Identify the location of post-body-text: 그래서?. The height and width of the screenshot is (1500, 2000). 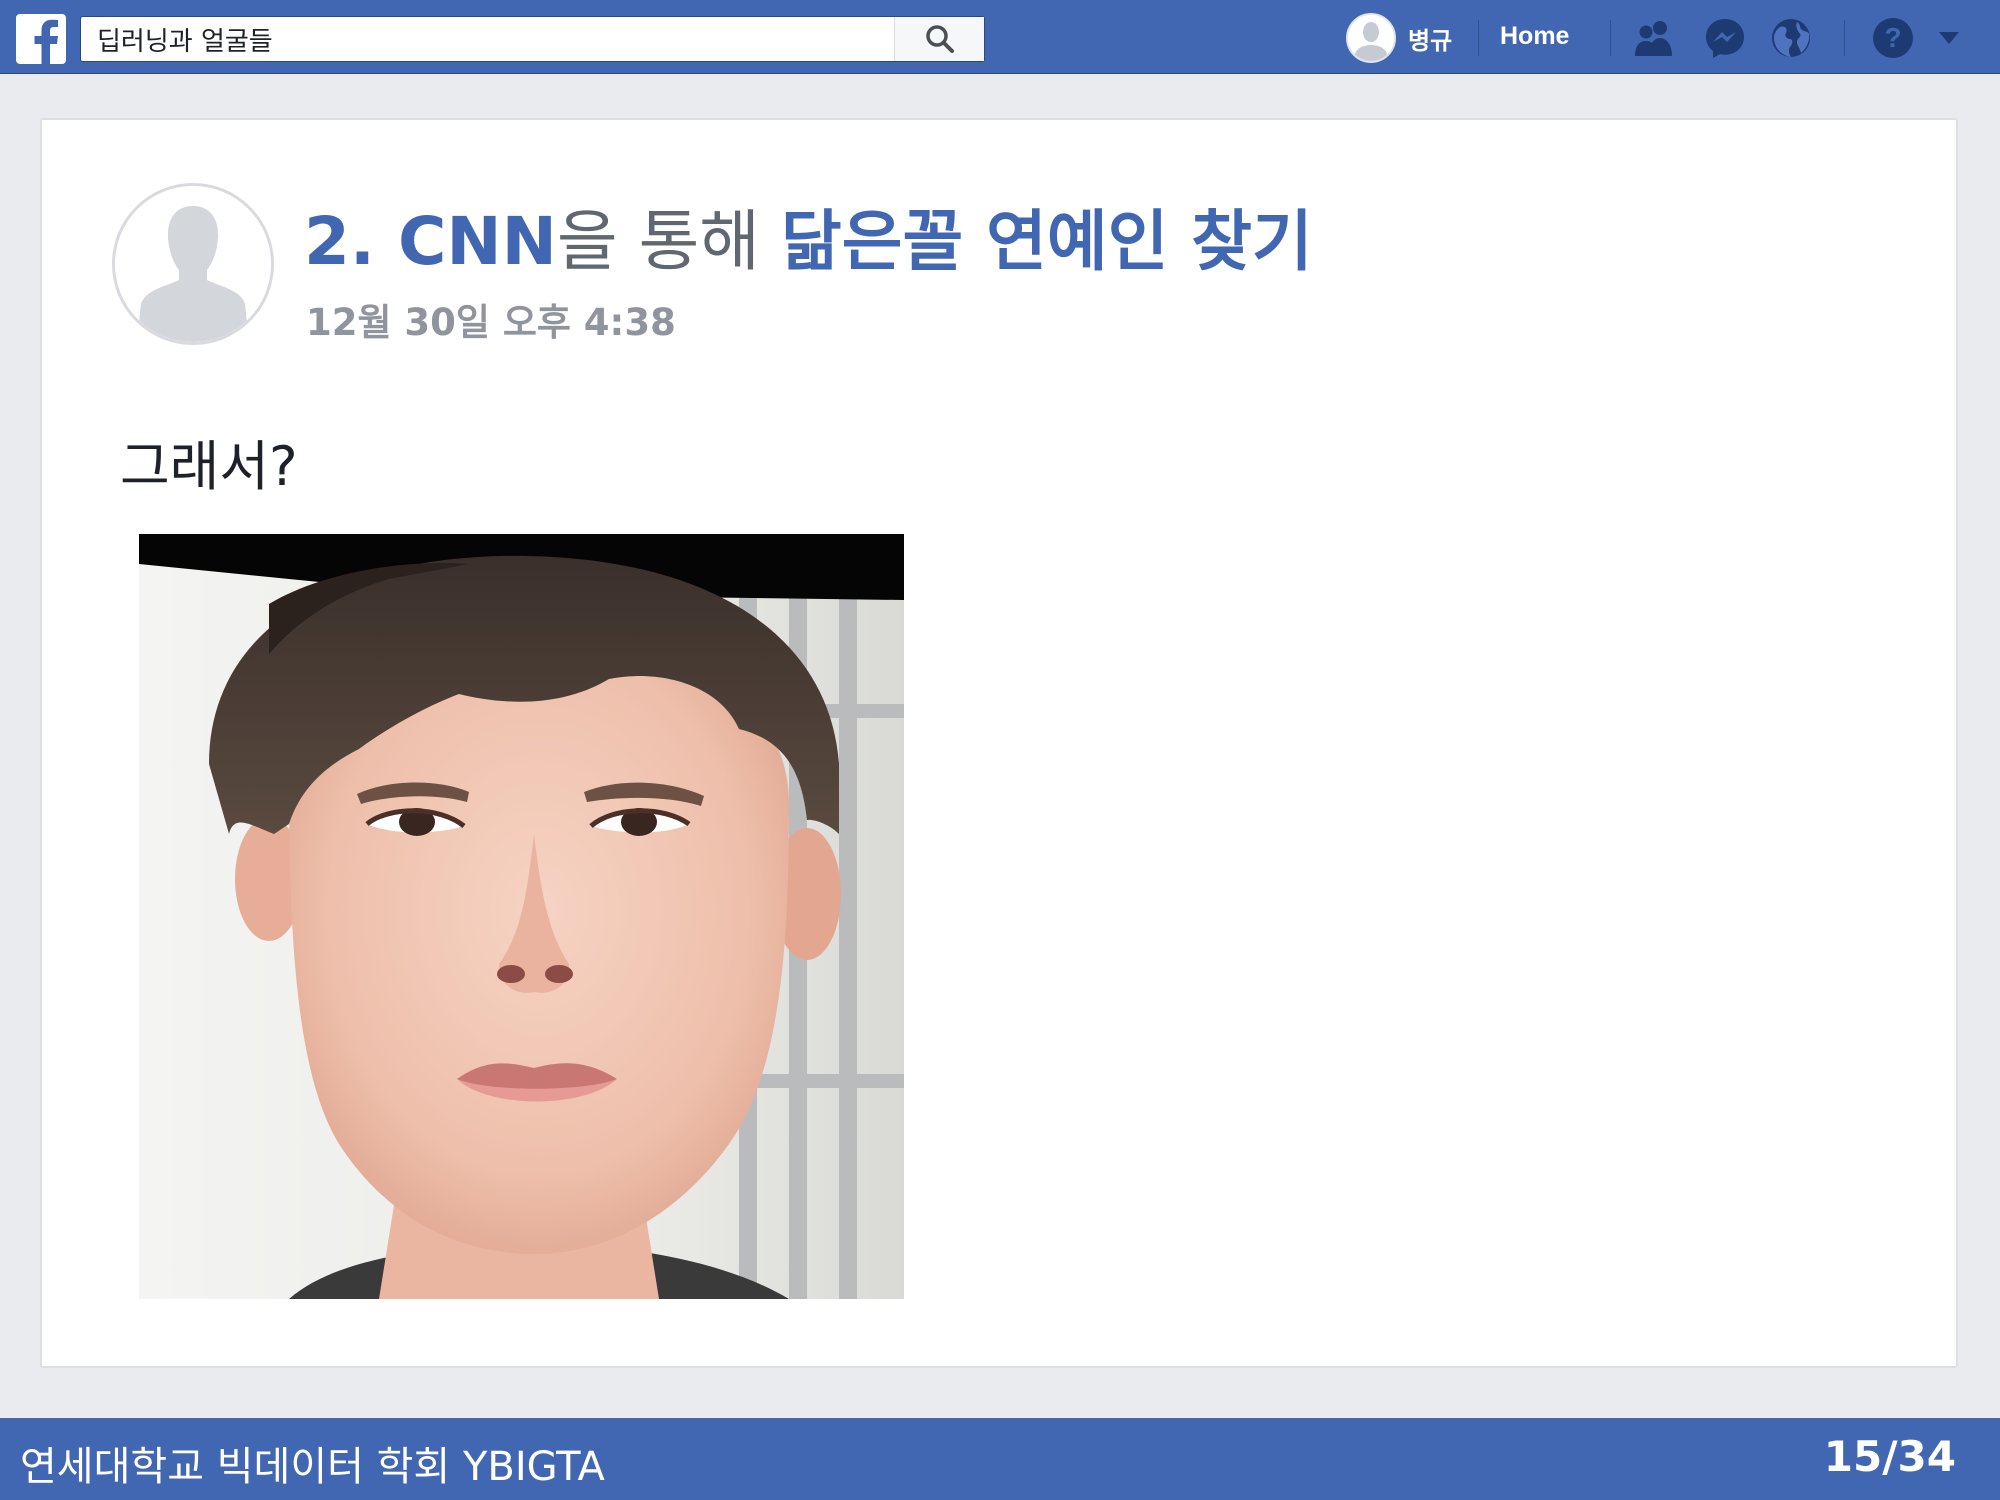
(209, 466).